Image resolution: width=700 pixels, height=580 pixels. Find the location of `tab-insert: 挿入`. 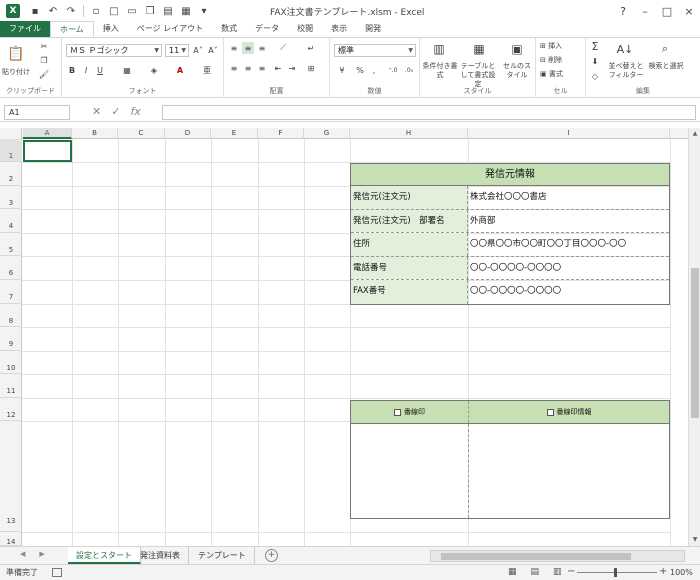

tab-insert: 挿入 is located at coordinates (111, 29).